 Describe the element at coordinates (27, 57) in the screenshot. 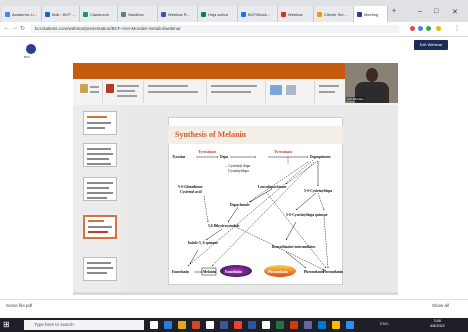

I see `logo-caption: BCF` at that location.